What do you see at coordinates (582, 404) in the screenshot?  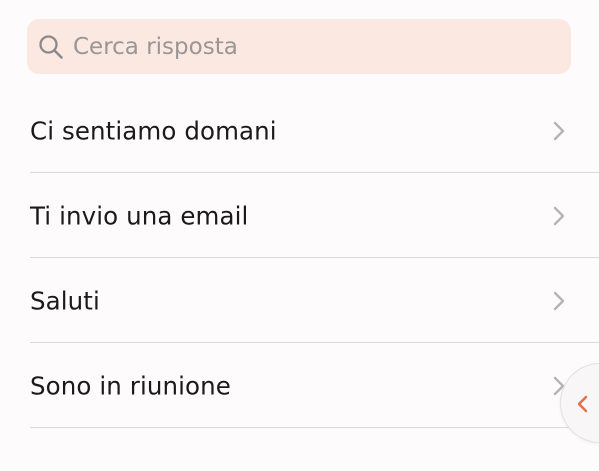 I see `chevron-left-icon` at bounding box center [582, 404].